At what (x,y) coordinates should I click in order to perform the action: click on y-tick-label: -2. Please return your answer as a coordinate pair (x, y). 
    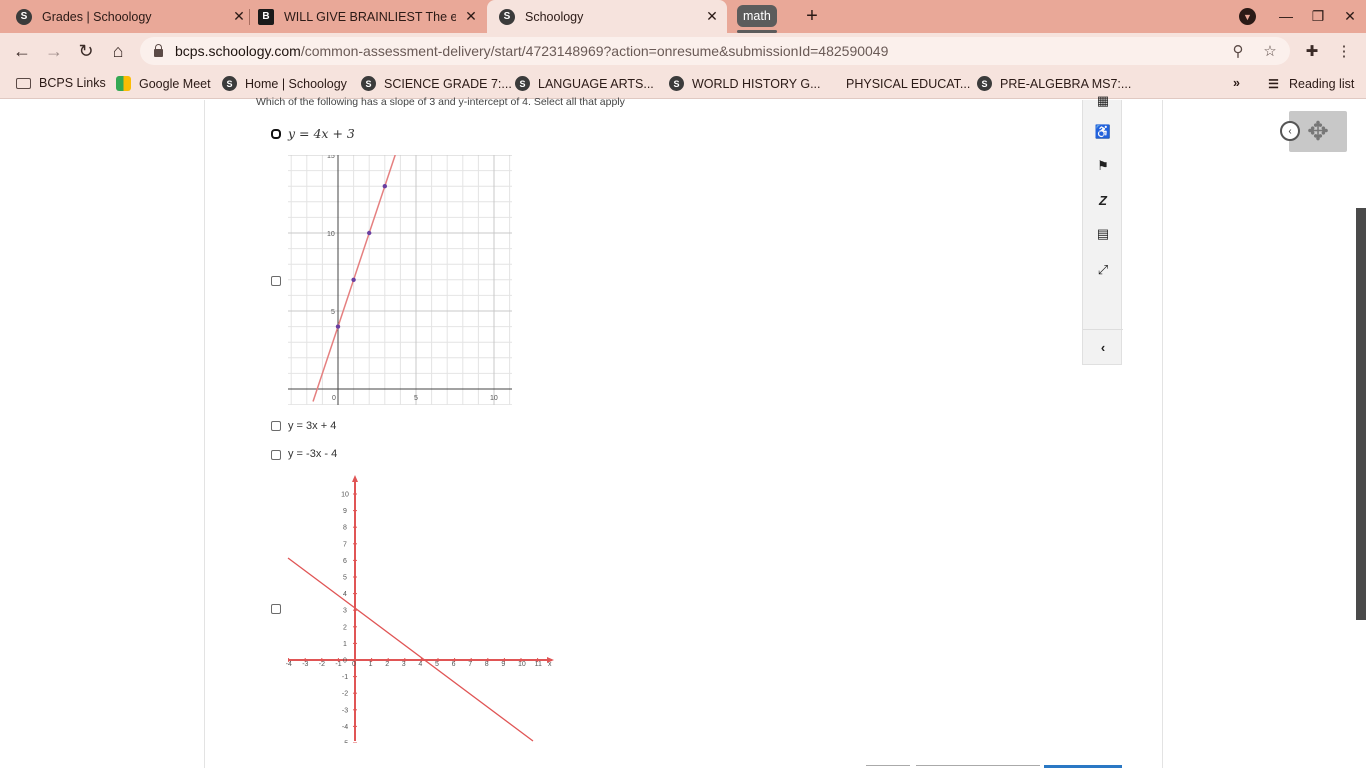
    Looking at the image, I should click on (345, 694).